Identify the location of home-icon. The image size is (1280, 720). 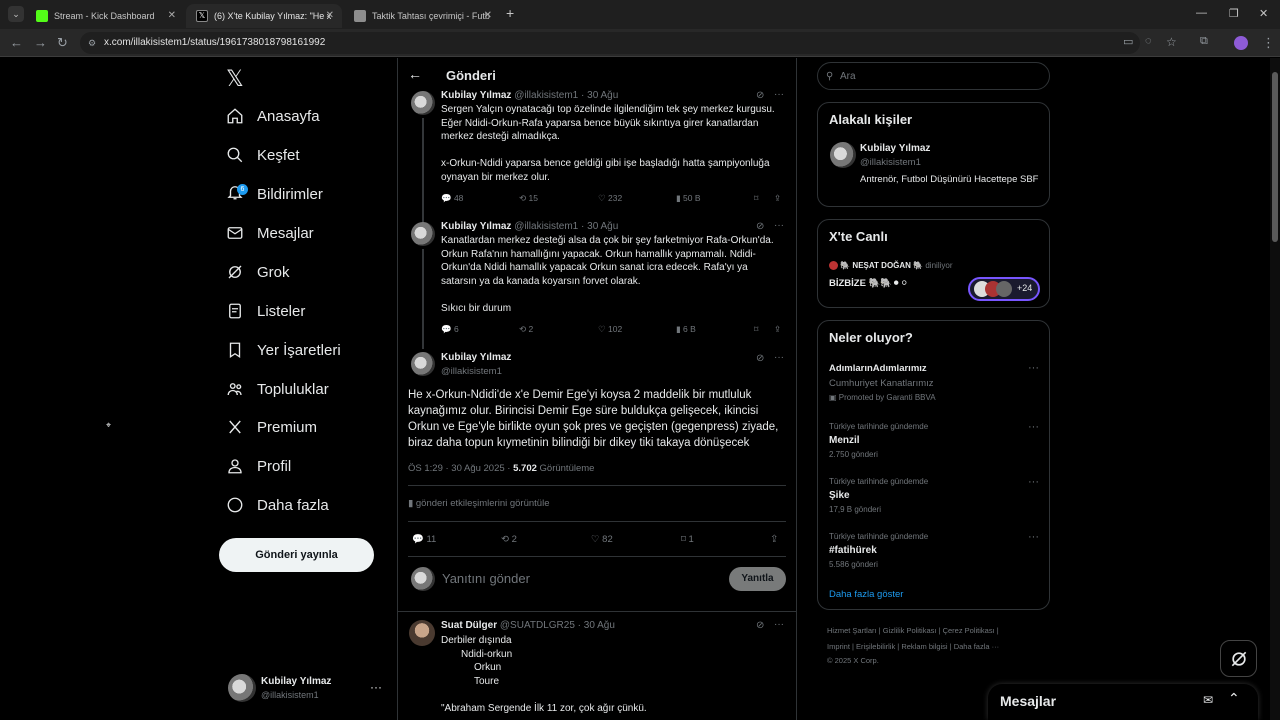
(235, 116).